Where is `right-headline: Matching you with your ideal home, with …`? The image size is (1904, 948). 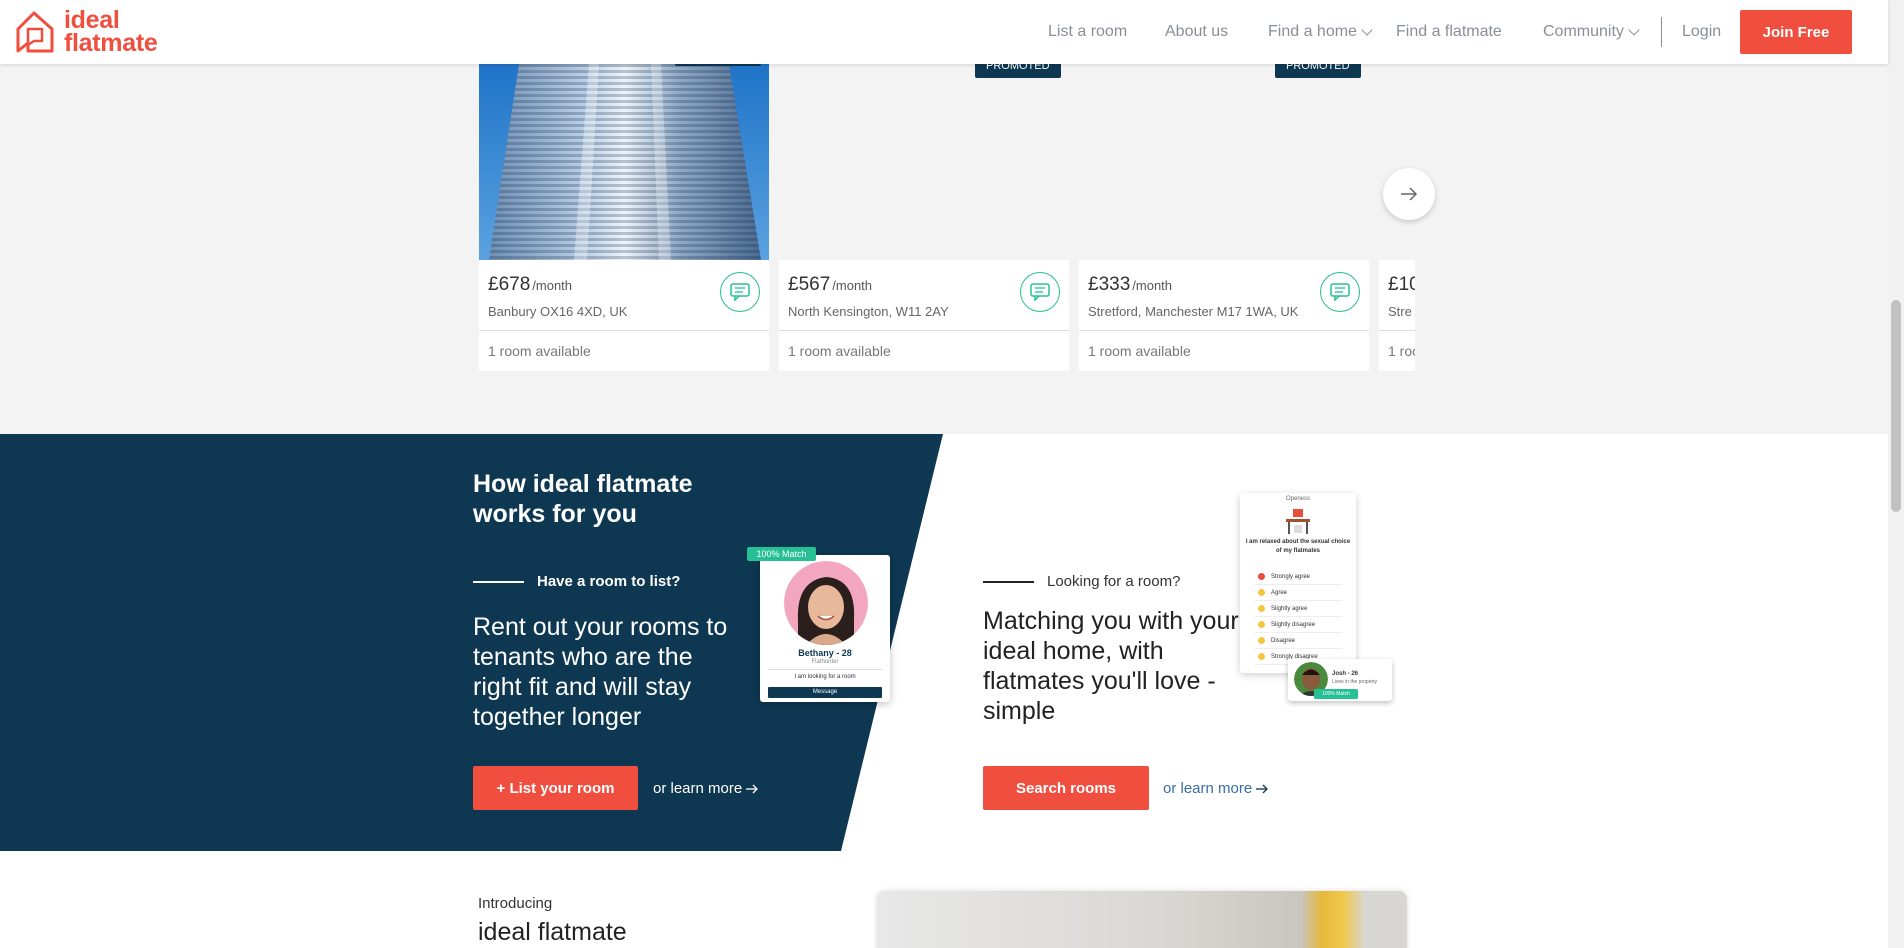
right-headline: Matching you with your ideal home, with … is located at coordinates (1111, 666).